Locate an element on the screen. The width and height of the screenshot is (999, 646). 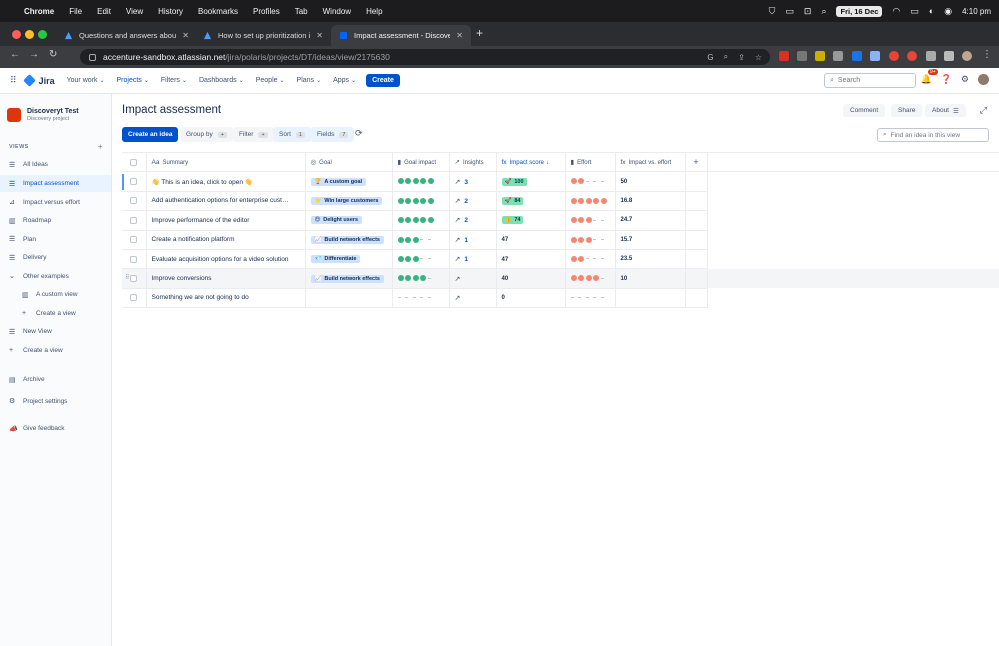
spotlight-search-icon: ⌕ is located at coordinates (823, 11).